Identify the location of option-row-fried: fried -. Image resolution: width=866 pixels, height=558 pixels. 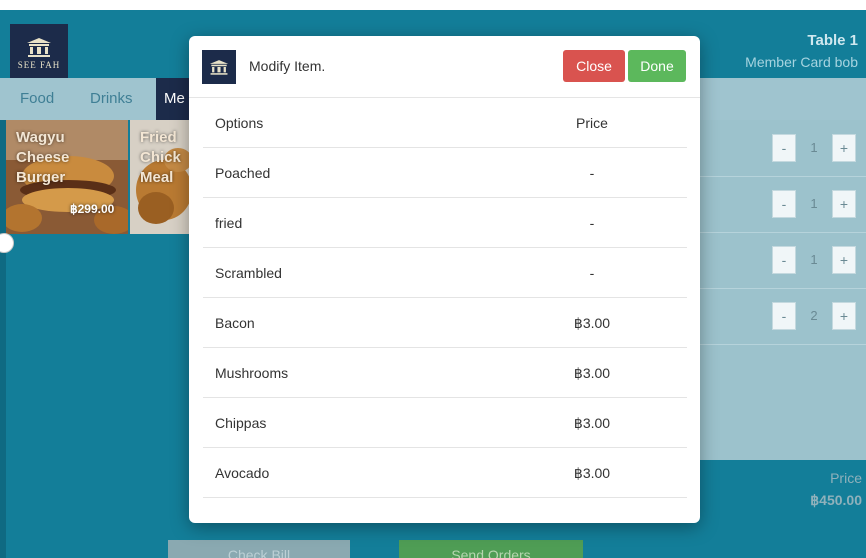
(445, 223).